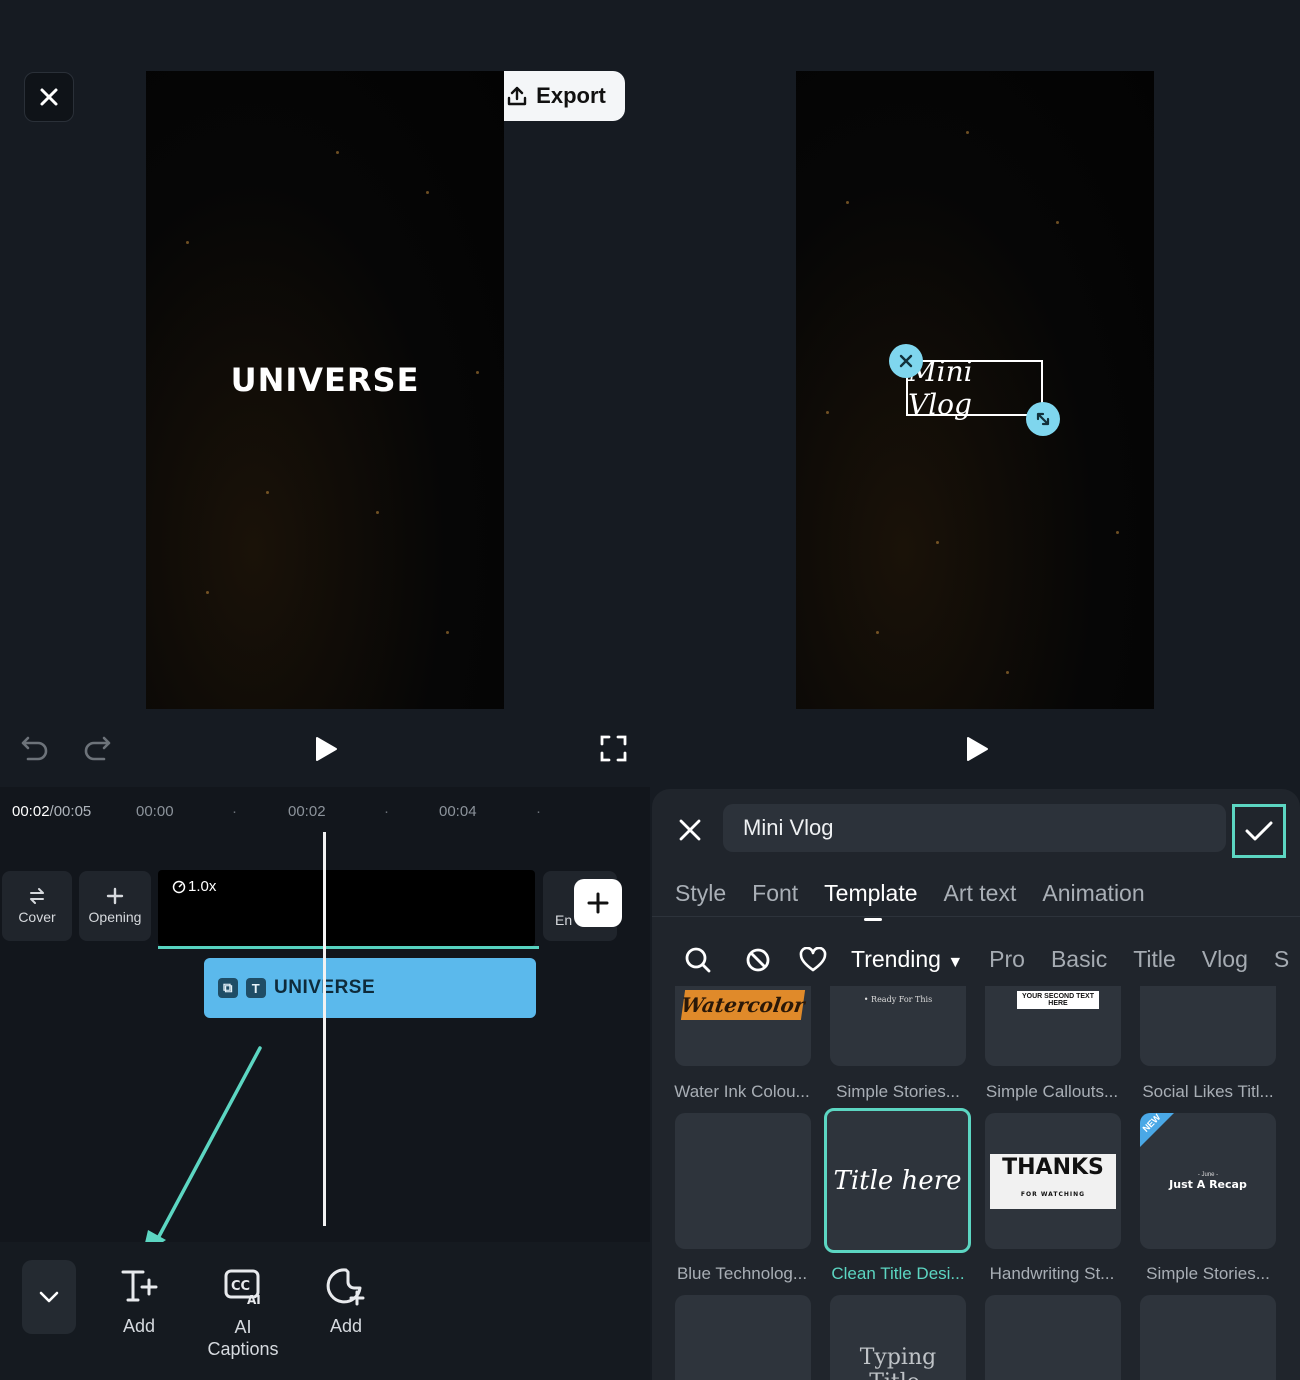 Image resolution: width=1300 pixels, height=1380 pixels. I want to click on filter-pro: Pro, so click(1007, 959).